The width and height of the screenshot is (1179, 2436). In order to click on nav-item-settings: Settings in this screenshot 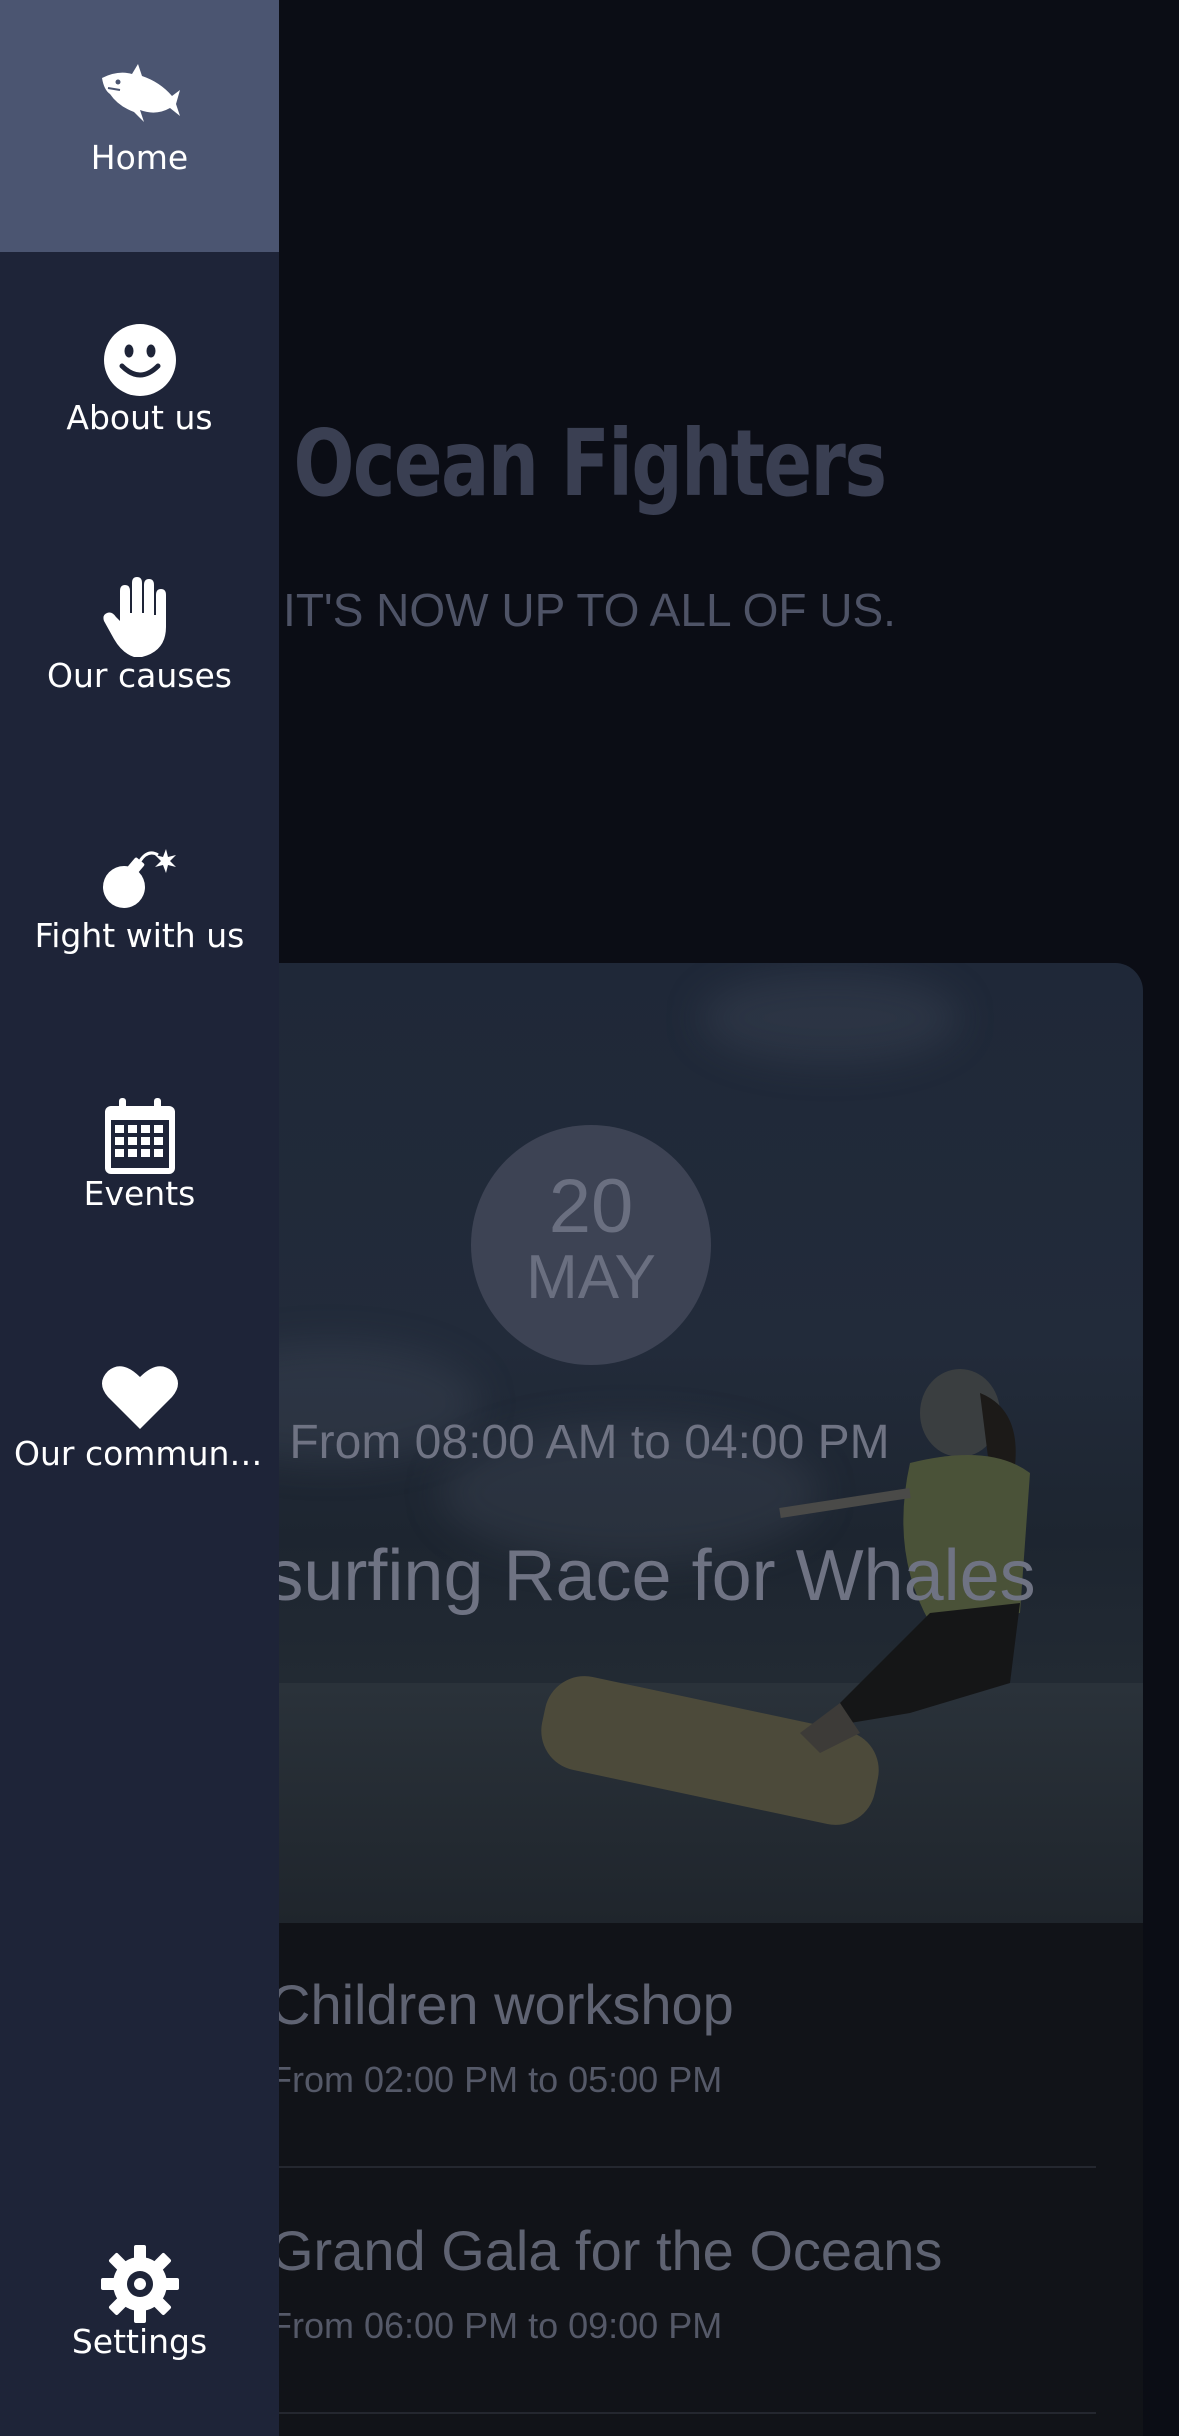, I will do `click(139, 2310)`.